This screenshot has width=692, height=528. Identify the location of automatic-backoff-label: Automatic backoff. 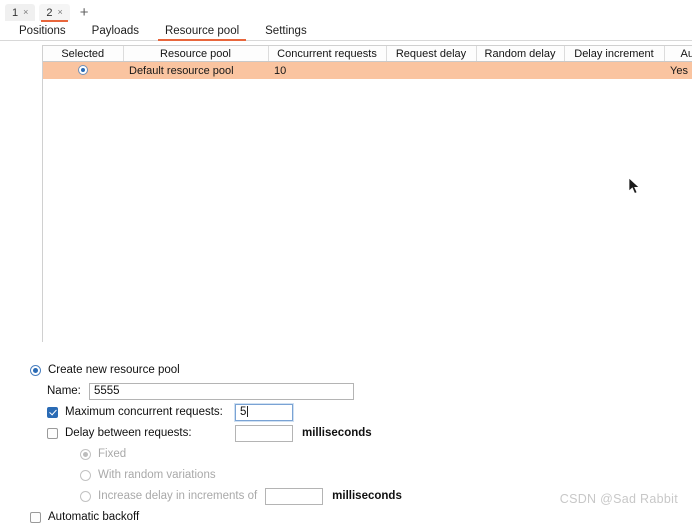
(94, 517).